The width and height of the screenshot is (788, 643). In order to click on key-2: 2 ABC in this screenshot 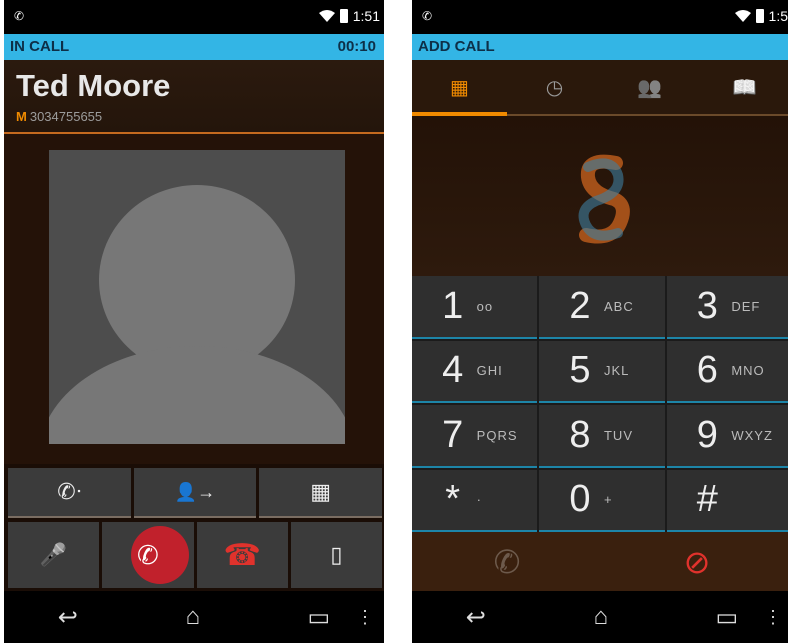, I will do `click(602, 307)`.